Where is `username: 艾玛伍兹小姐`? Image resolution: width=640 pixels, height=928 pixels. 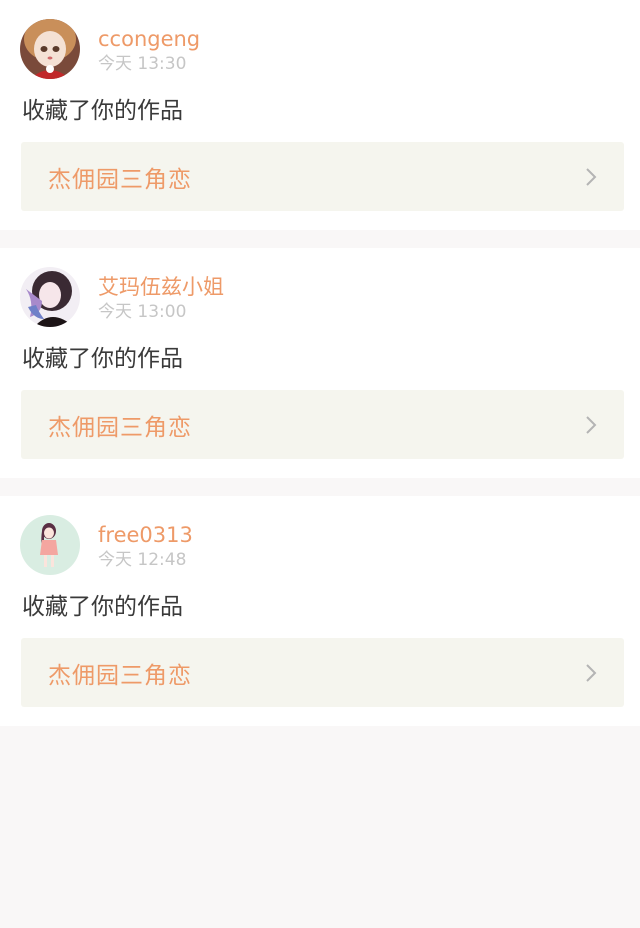
username: 艾玛伍兹小姐 is located at coordinates (161, 287).